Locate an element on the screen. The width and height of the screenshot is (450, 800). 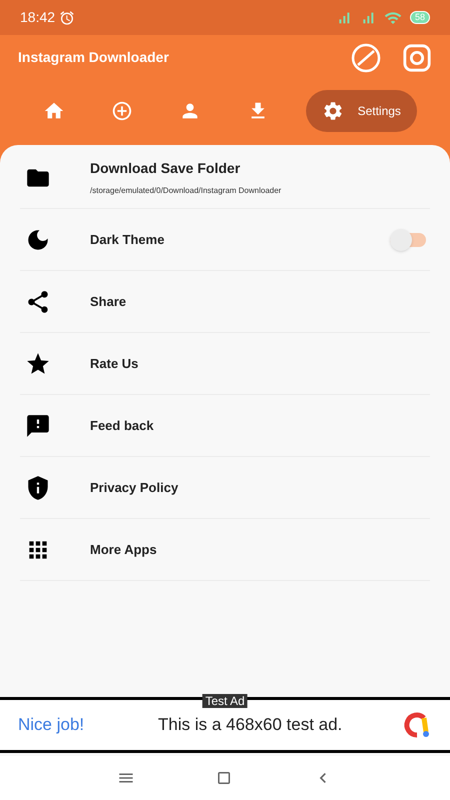
item-label: Feed back is located at coordinates (122, 425).